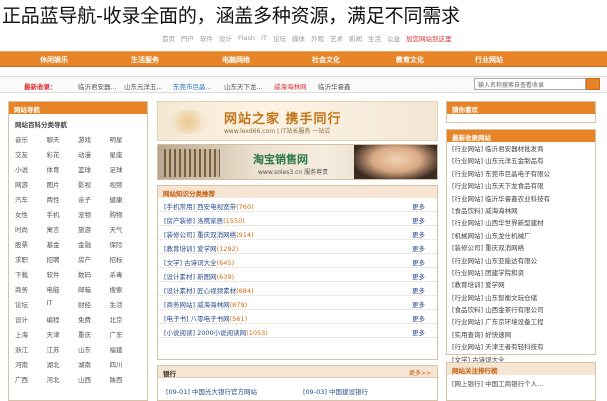  I want to click on latest-site-item: [机械网站] 山东龙仕机械厂, so click(521, 235).